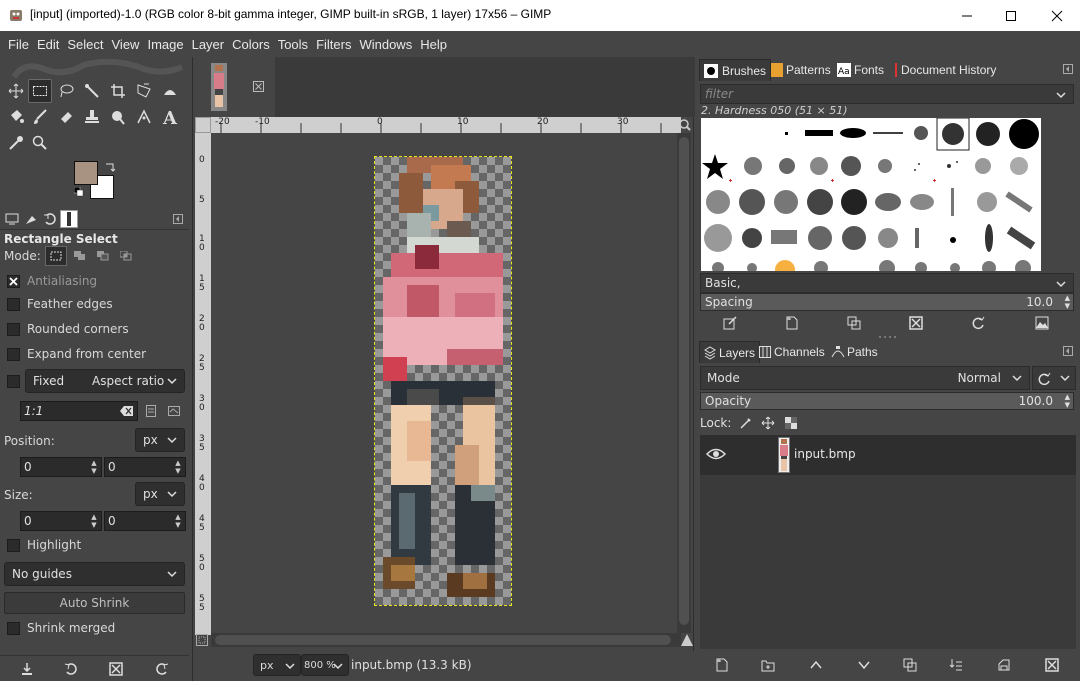 The width and height of the screenshot is (1080, 681). Describe the element at coordinates (94, 628) in the screenshot. I see `shrink-merged-row: Shrink merged` at that location.